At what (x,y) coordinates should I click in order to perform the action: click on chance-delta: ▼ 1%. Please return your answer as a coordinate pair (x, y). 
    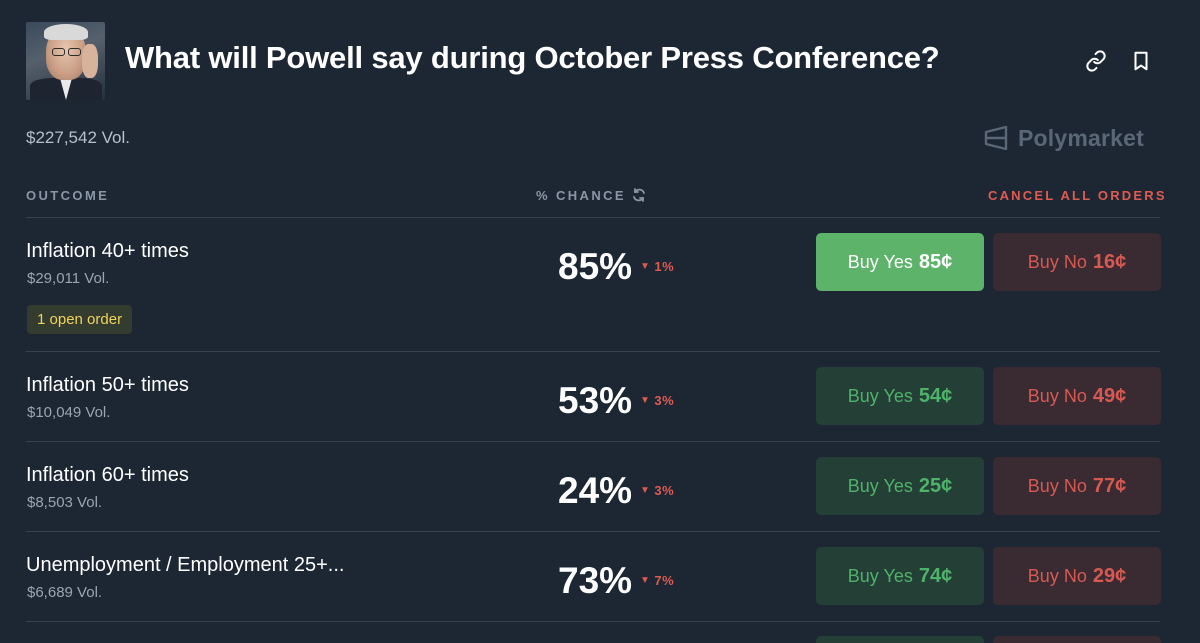
    Looking at the image, I should click on (657, 266).